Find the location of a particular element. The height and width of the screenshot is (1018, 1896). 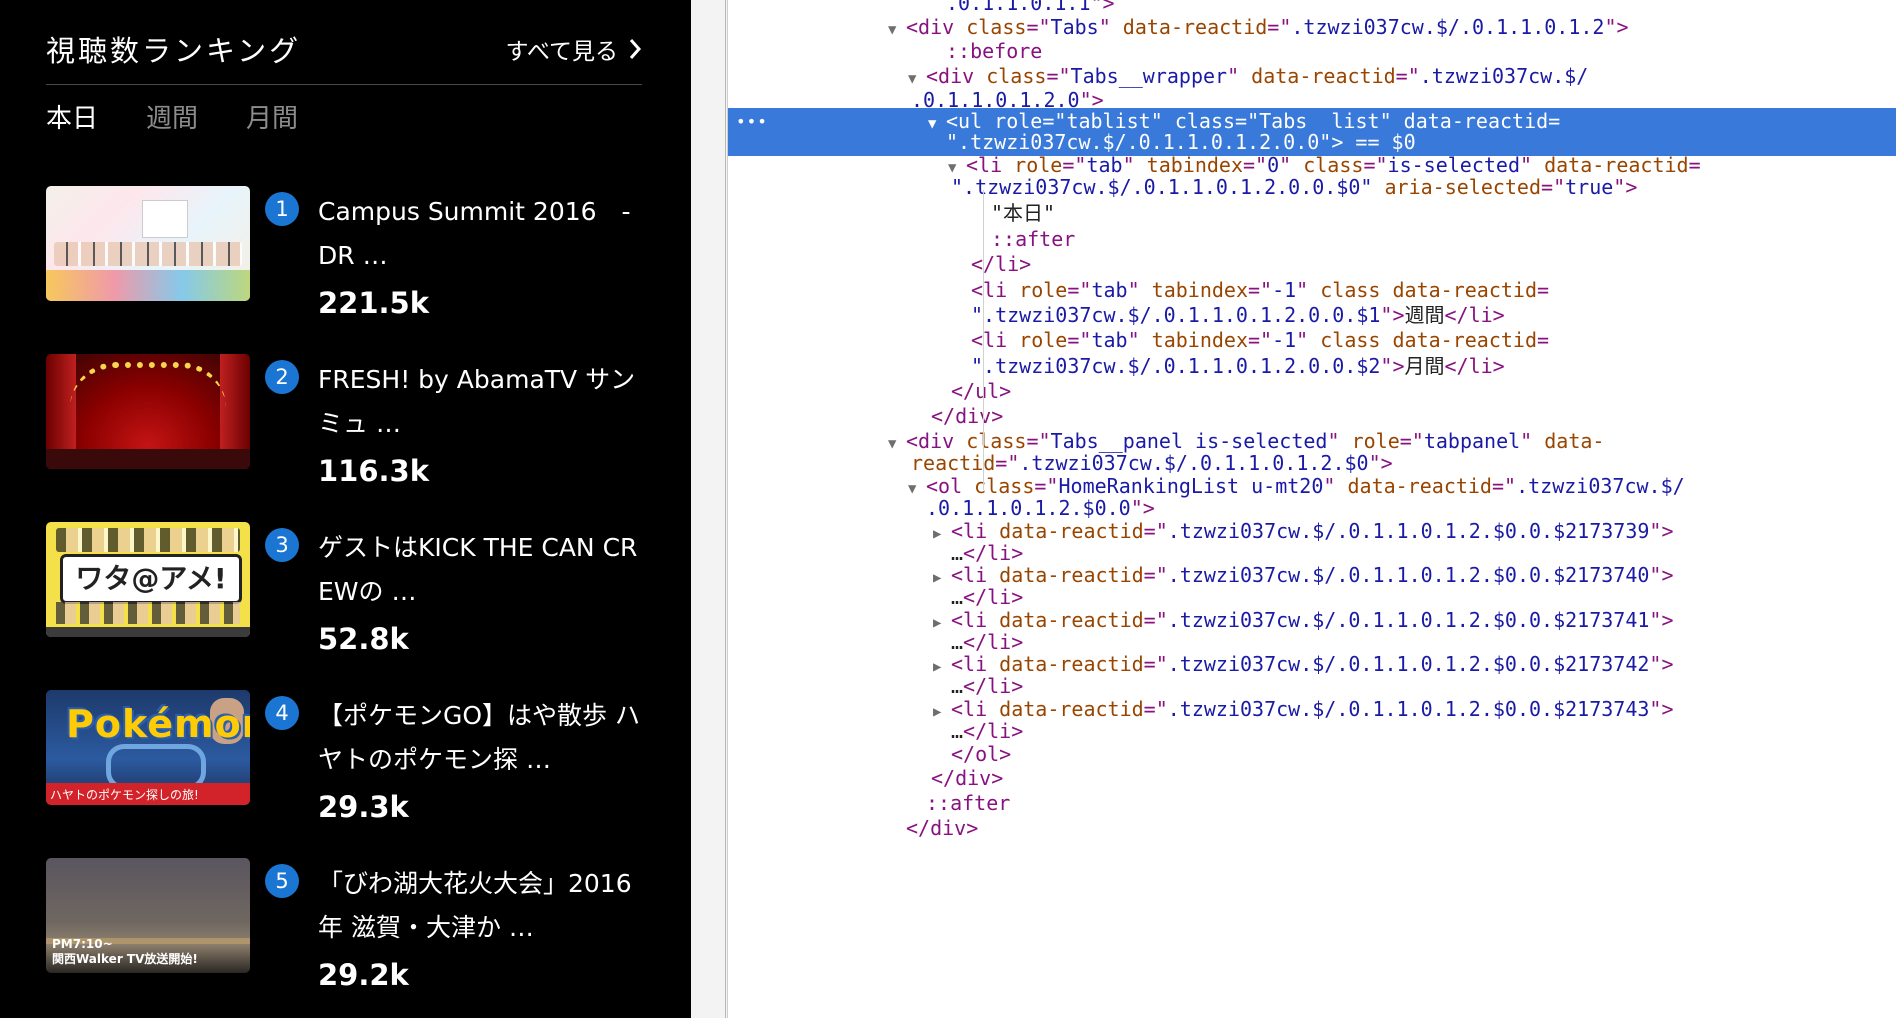

thumbnail-caption: PM7:10~ 関西Walker TV放送開始! is located at coordinates (125, 952).